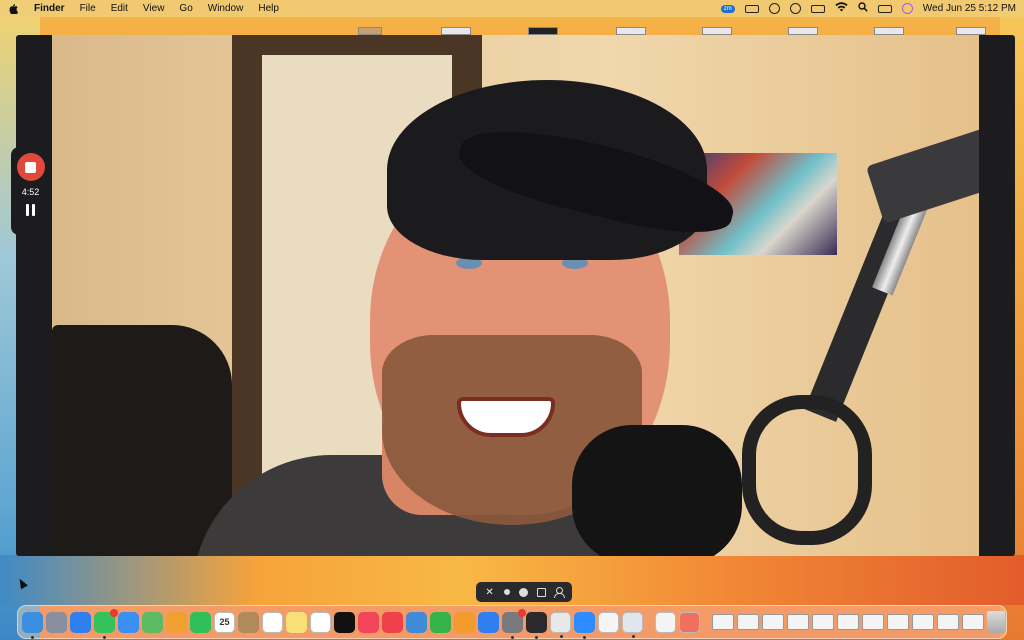 The image size is (1024, 640). What do you see at coordinates (248, 622) in the screenshot?
I see `contacts-icon` at bounding box center [248, 622].